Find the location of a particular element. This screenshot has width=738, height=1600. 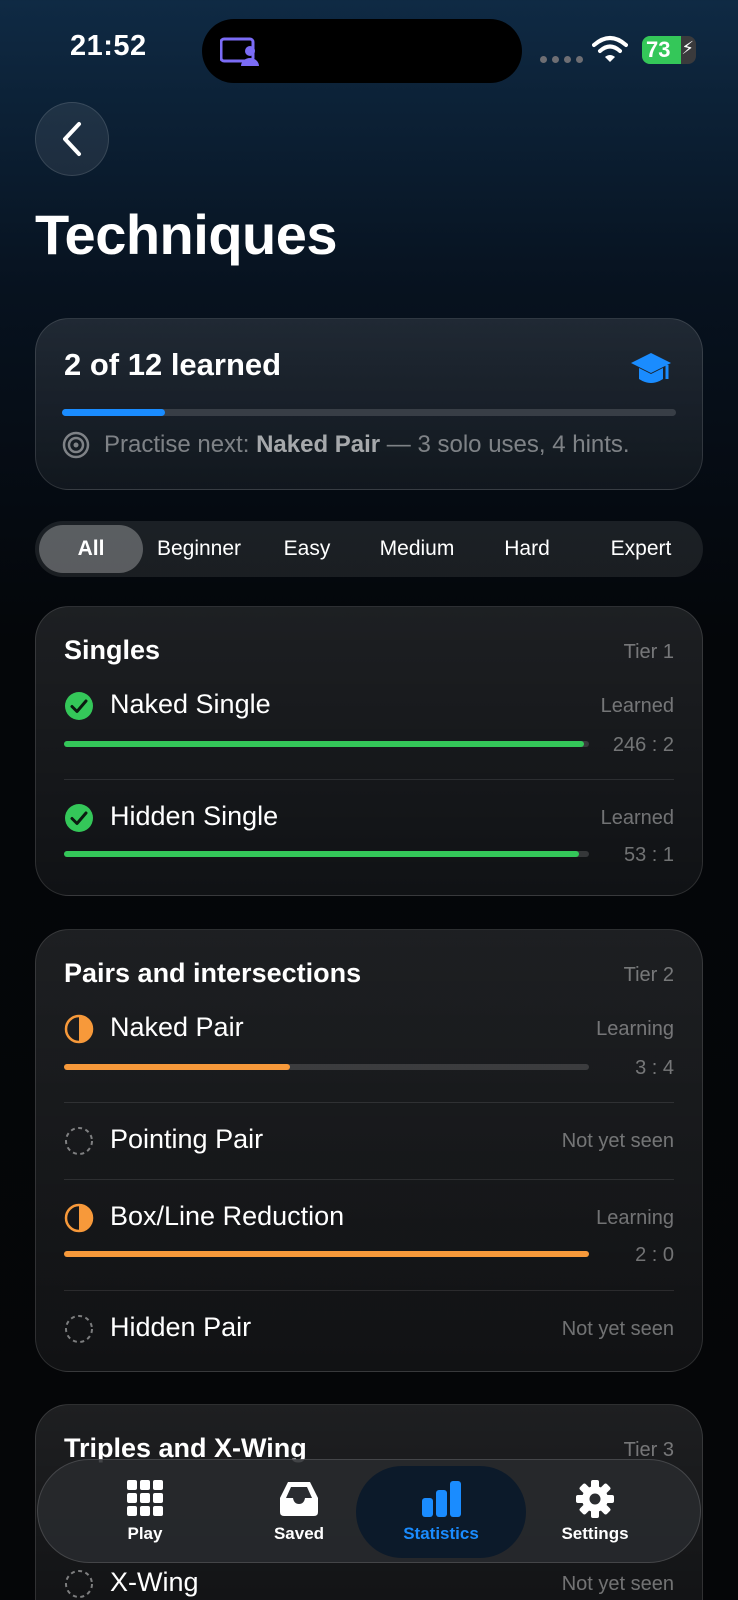

technique-ratio: 3 : 4 is located at coordinates (654, 1068).